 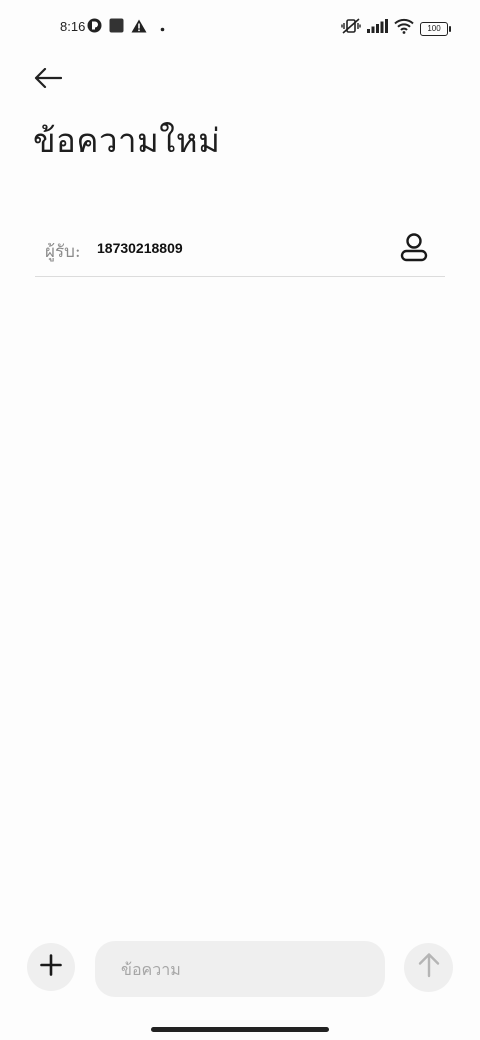 I want to click on recipient-label: ผู้รับ:, so click(x=63, y=252).